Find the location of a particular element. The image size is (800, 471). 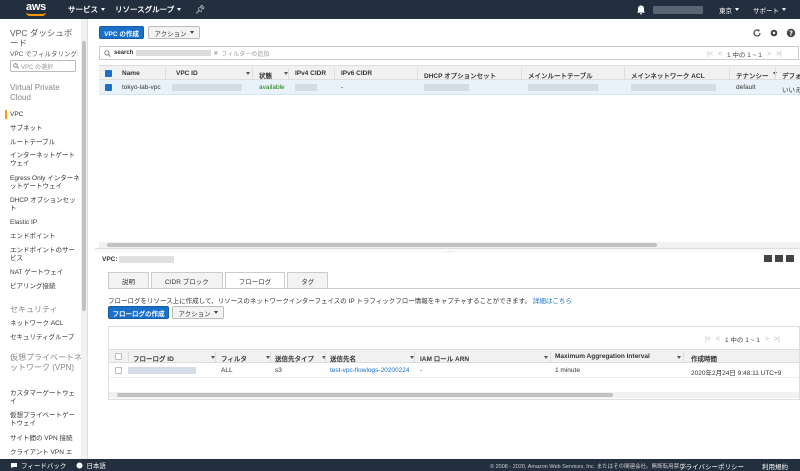

tab-tags: タグ is located at coordinates (308, 280).